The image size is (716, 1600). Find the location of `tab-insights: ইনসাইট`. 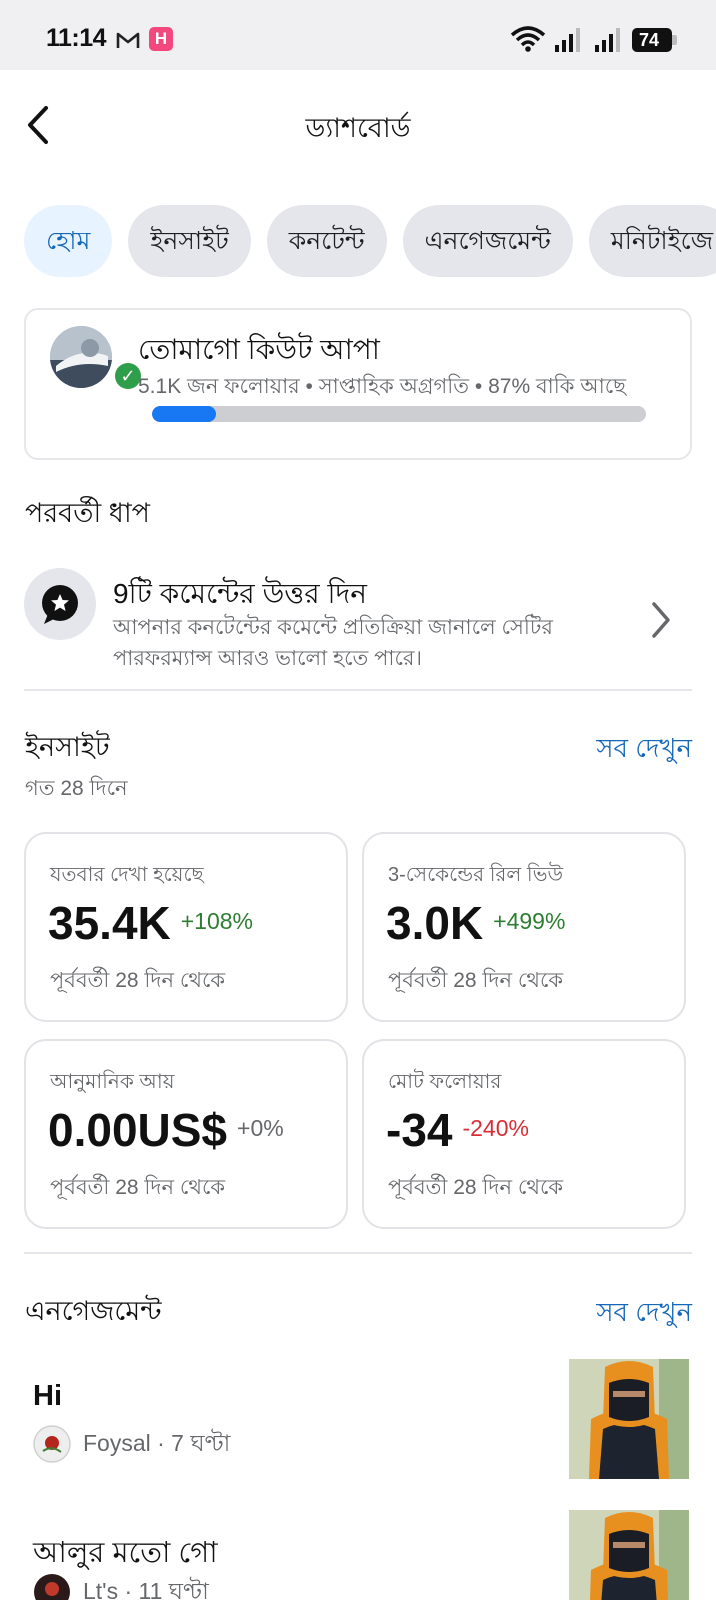

tab-insights: ইনসাইট is located at coordinates (189, 241).